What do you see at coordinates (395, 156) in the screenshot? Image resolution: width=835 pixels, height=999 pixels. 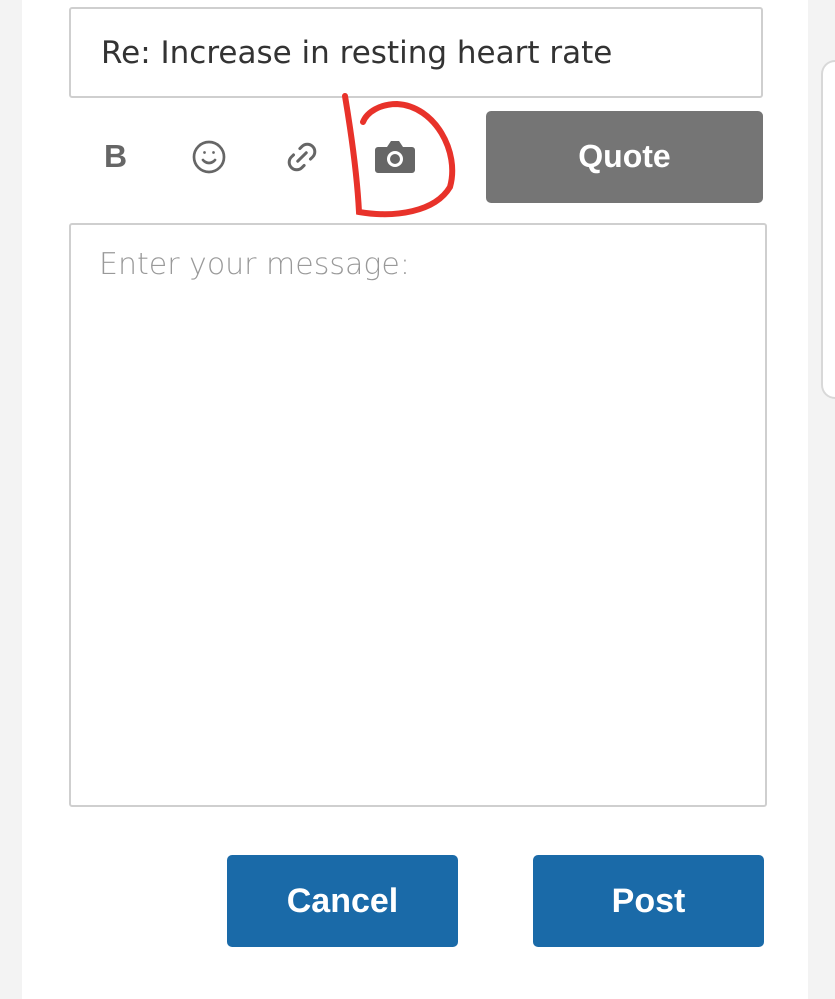 I see `camera-icon` at bounding box center [395, 156].